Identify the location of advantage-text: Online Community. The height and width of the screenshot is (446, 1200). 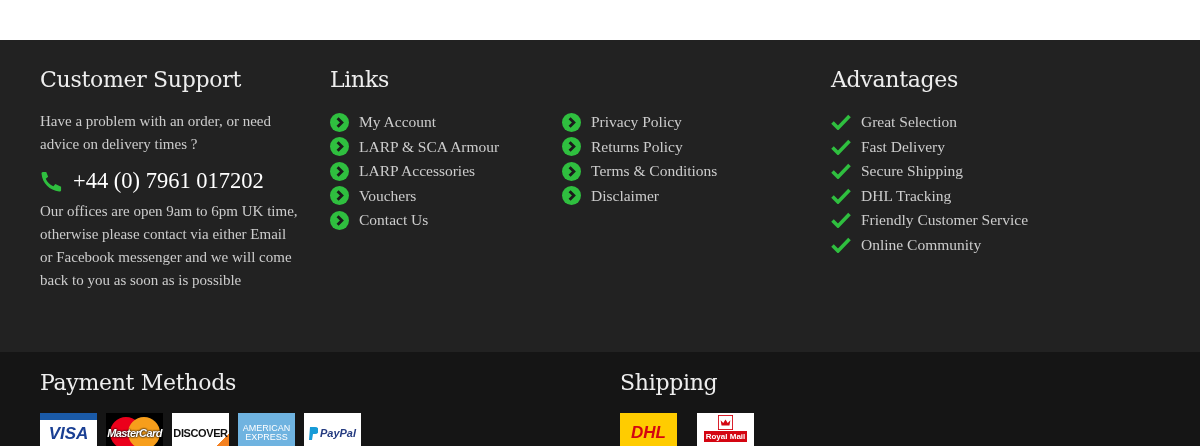
(921, 244).